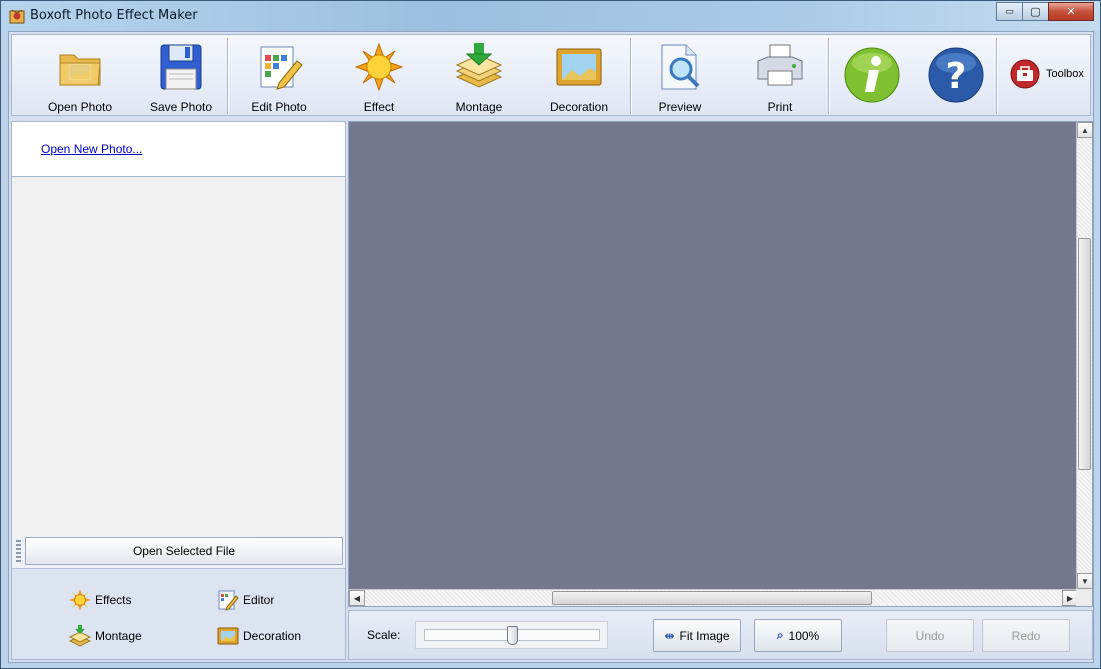 The height and width of the screenshot is (669, 1101). I want to click on floppy-disk-icon, so click(181, 67).